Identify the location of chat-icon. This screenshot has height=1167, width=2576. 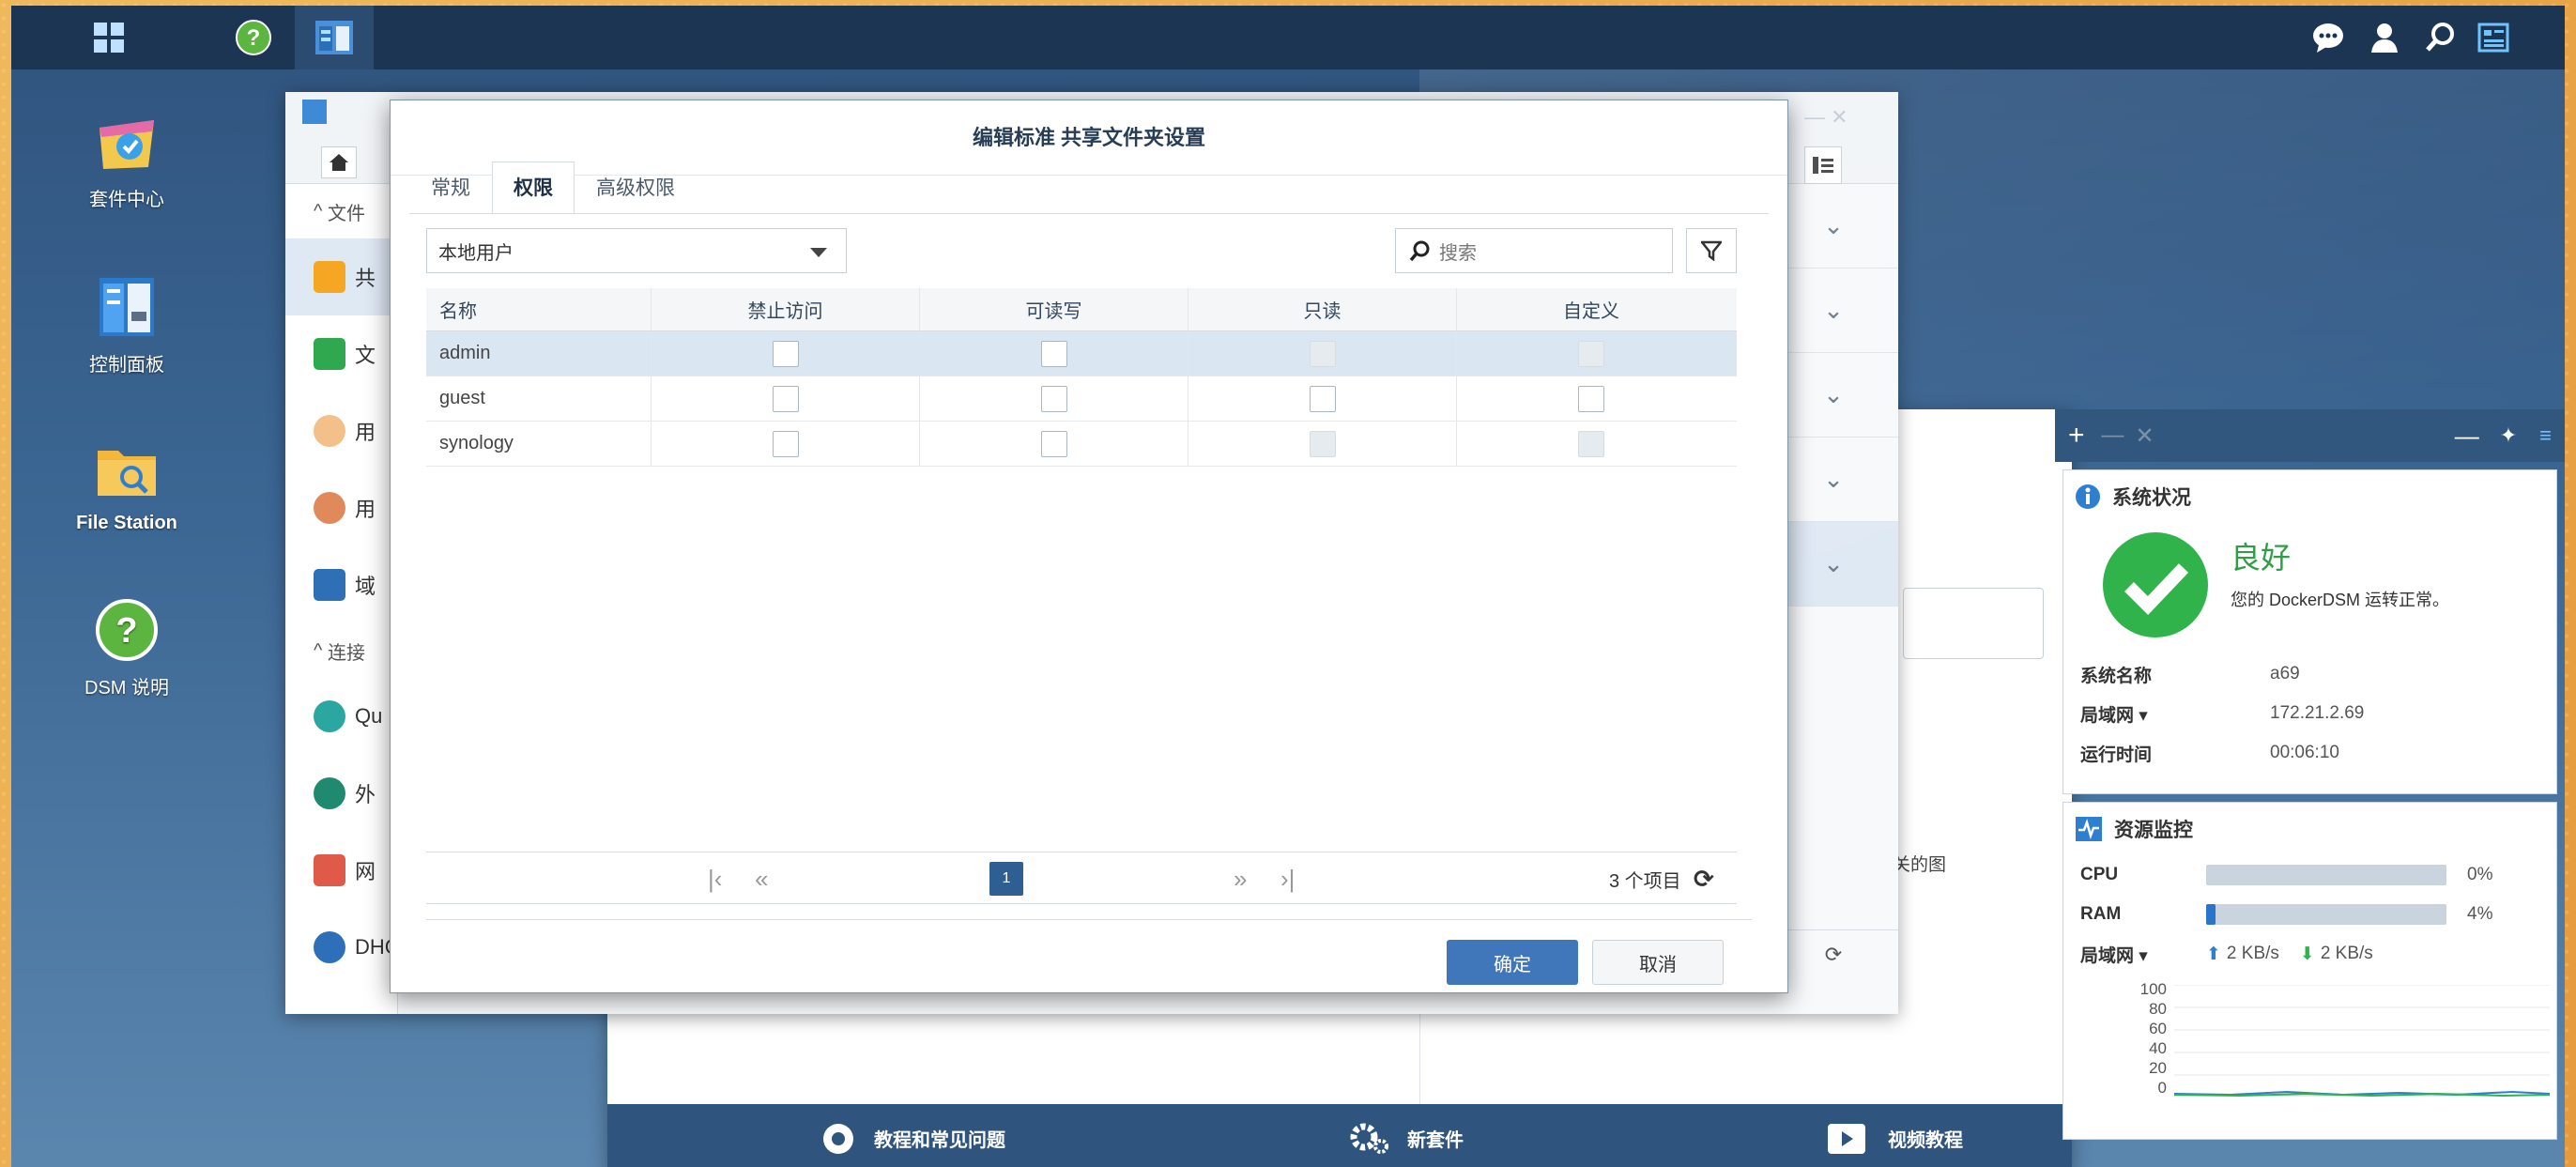
(2328, 37).